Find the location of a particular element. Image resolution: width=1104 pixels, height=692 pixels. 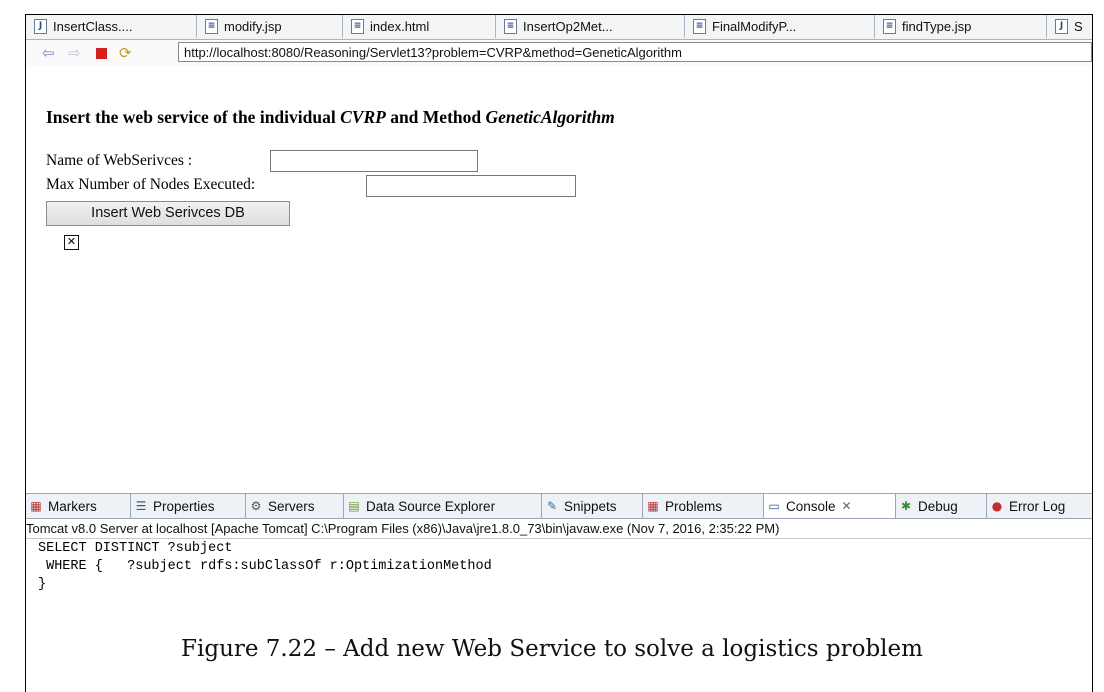

console-icon: ▭ is located at coordinates (774, 506).